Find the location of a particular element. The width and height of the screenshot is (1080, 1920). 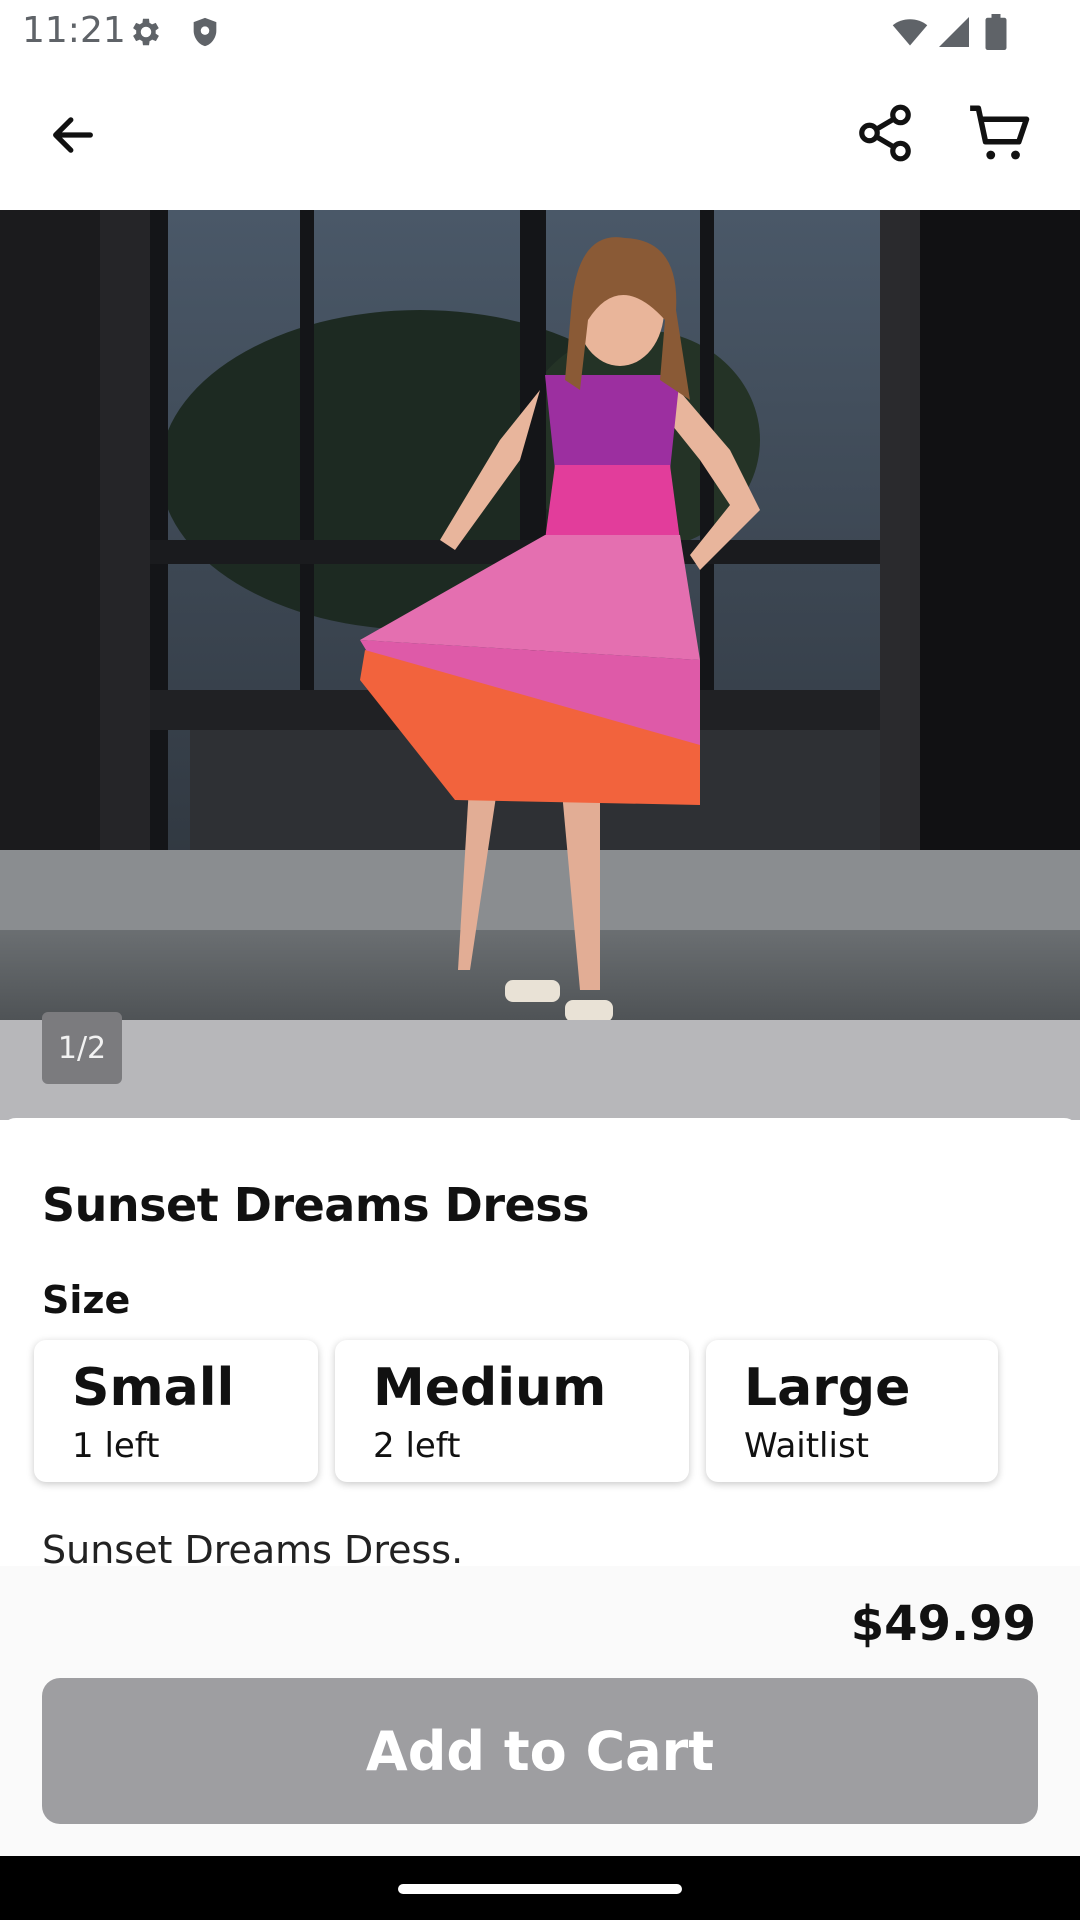

back-button is located at coordinates (73, 137).